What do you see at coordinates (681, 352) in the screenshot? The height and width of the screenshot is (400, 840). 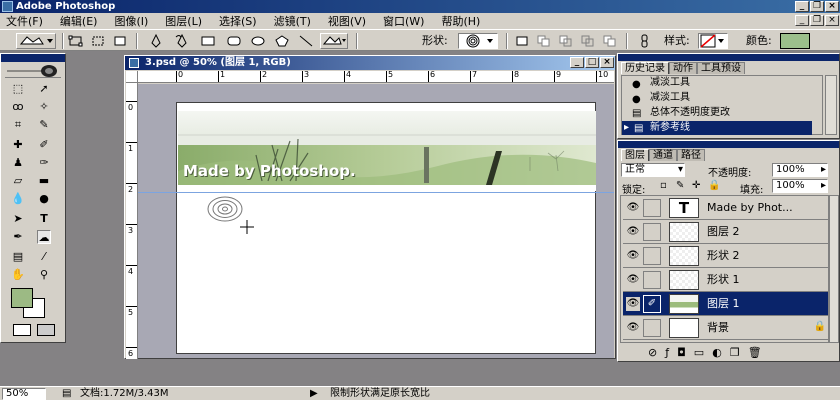 I see `add-mask-icon: ◘` at bounding box center [681, 352].